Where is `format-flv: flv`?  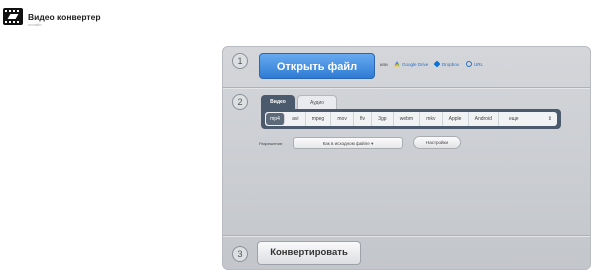
format-flv: flv is located at coordinates (363, 119).